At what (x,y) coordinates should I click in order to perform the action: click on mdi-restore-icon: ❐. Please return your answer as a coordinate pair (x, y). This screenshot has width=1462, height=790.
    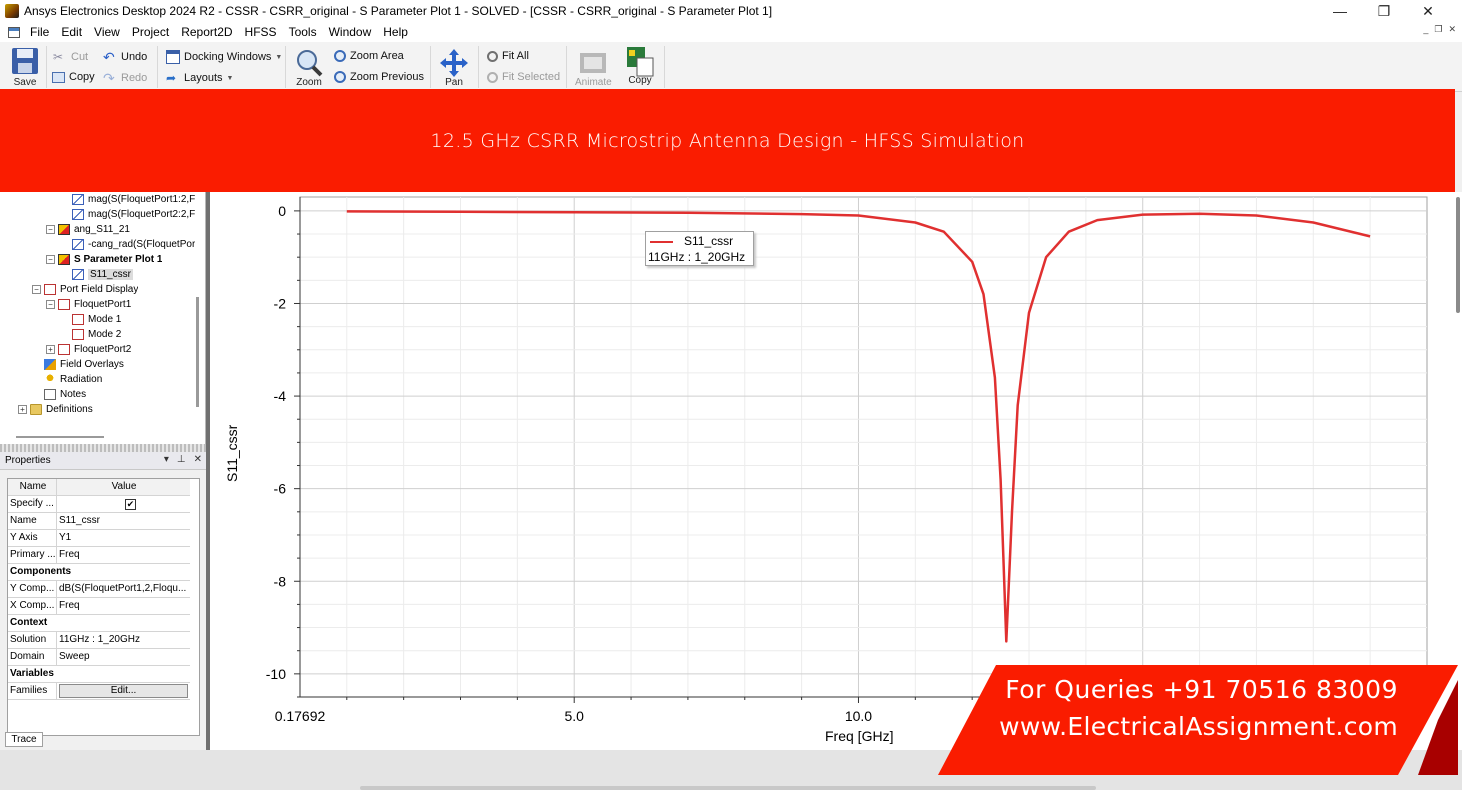
    Looking at the image, I should click on (1438, 29).